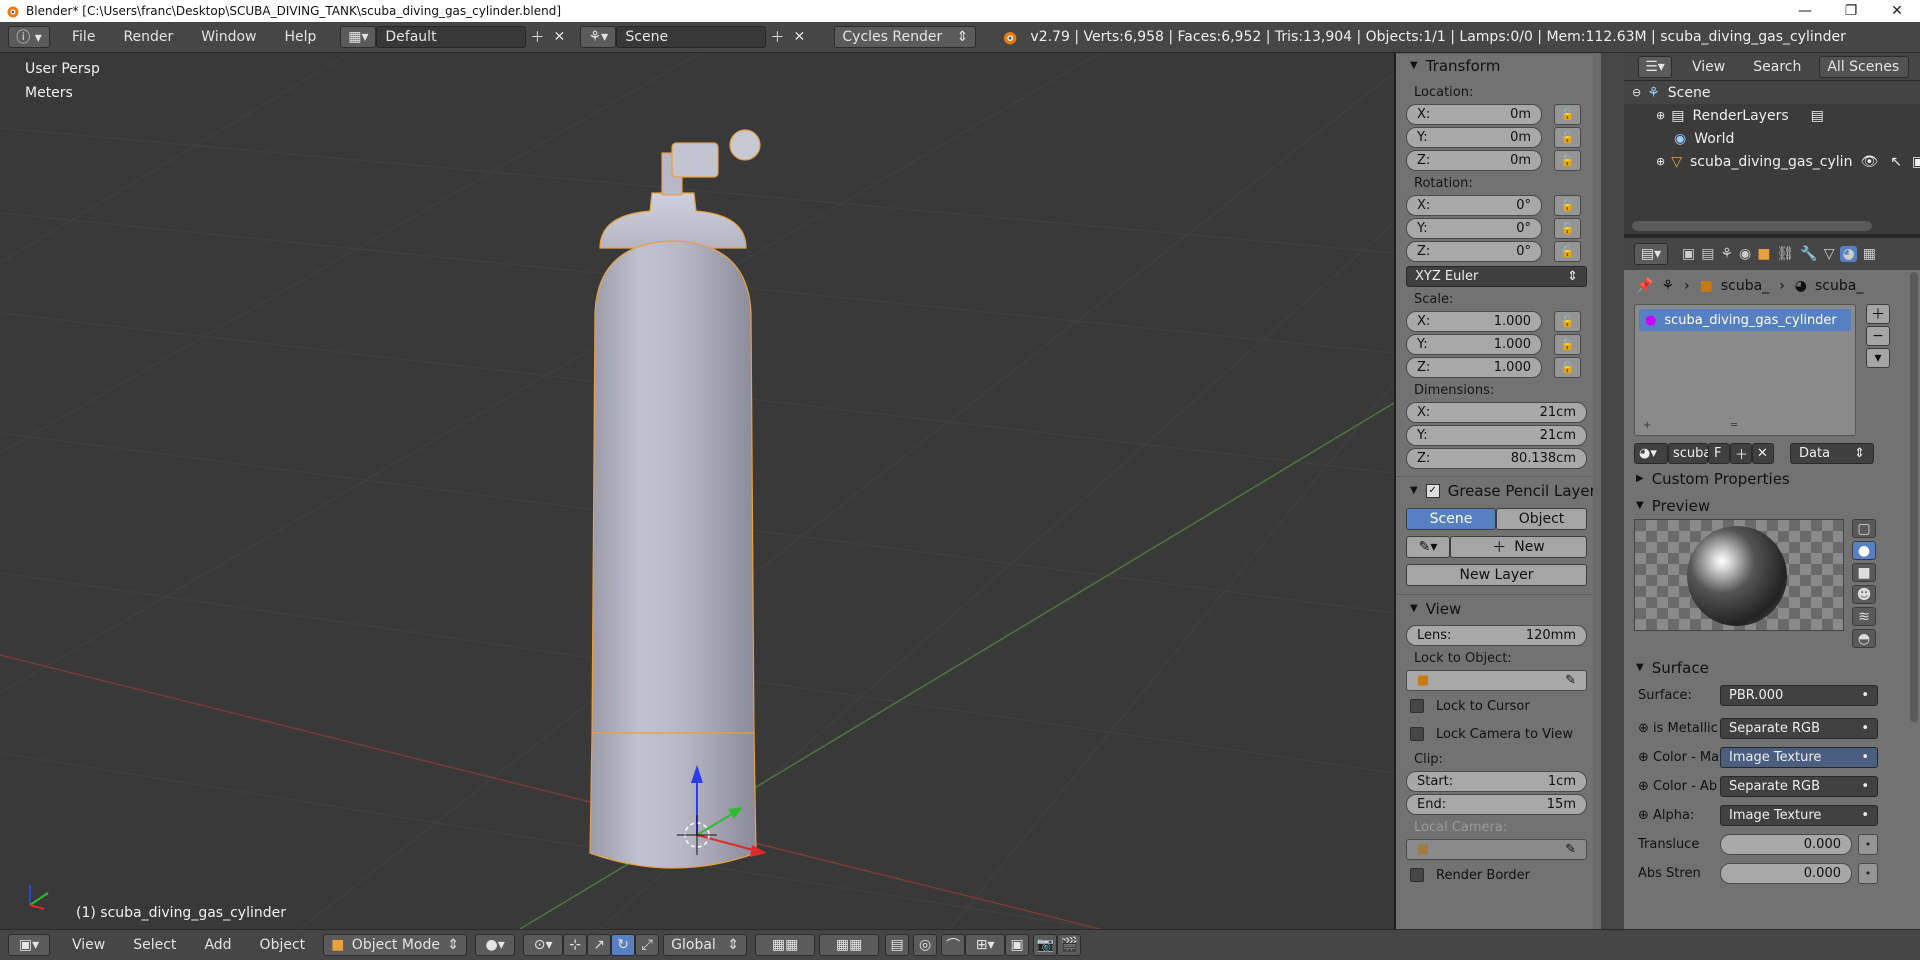 The width and height of the screenshot is (1920, 960). Describe the element at coordinates (1474, 205) in the screenshot. I see `rotation-x-field: X: 0°` at that location.